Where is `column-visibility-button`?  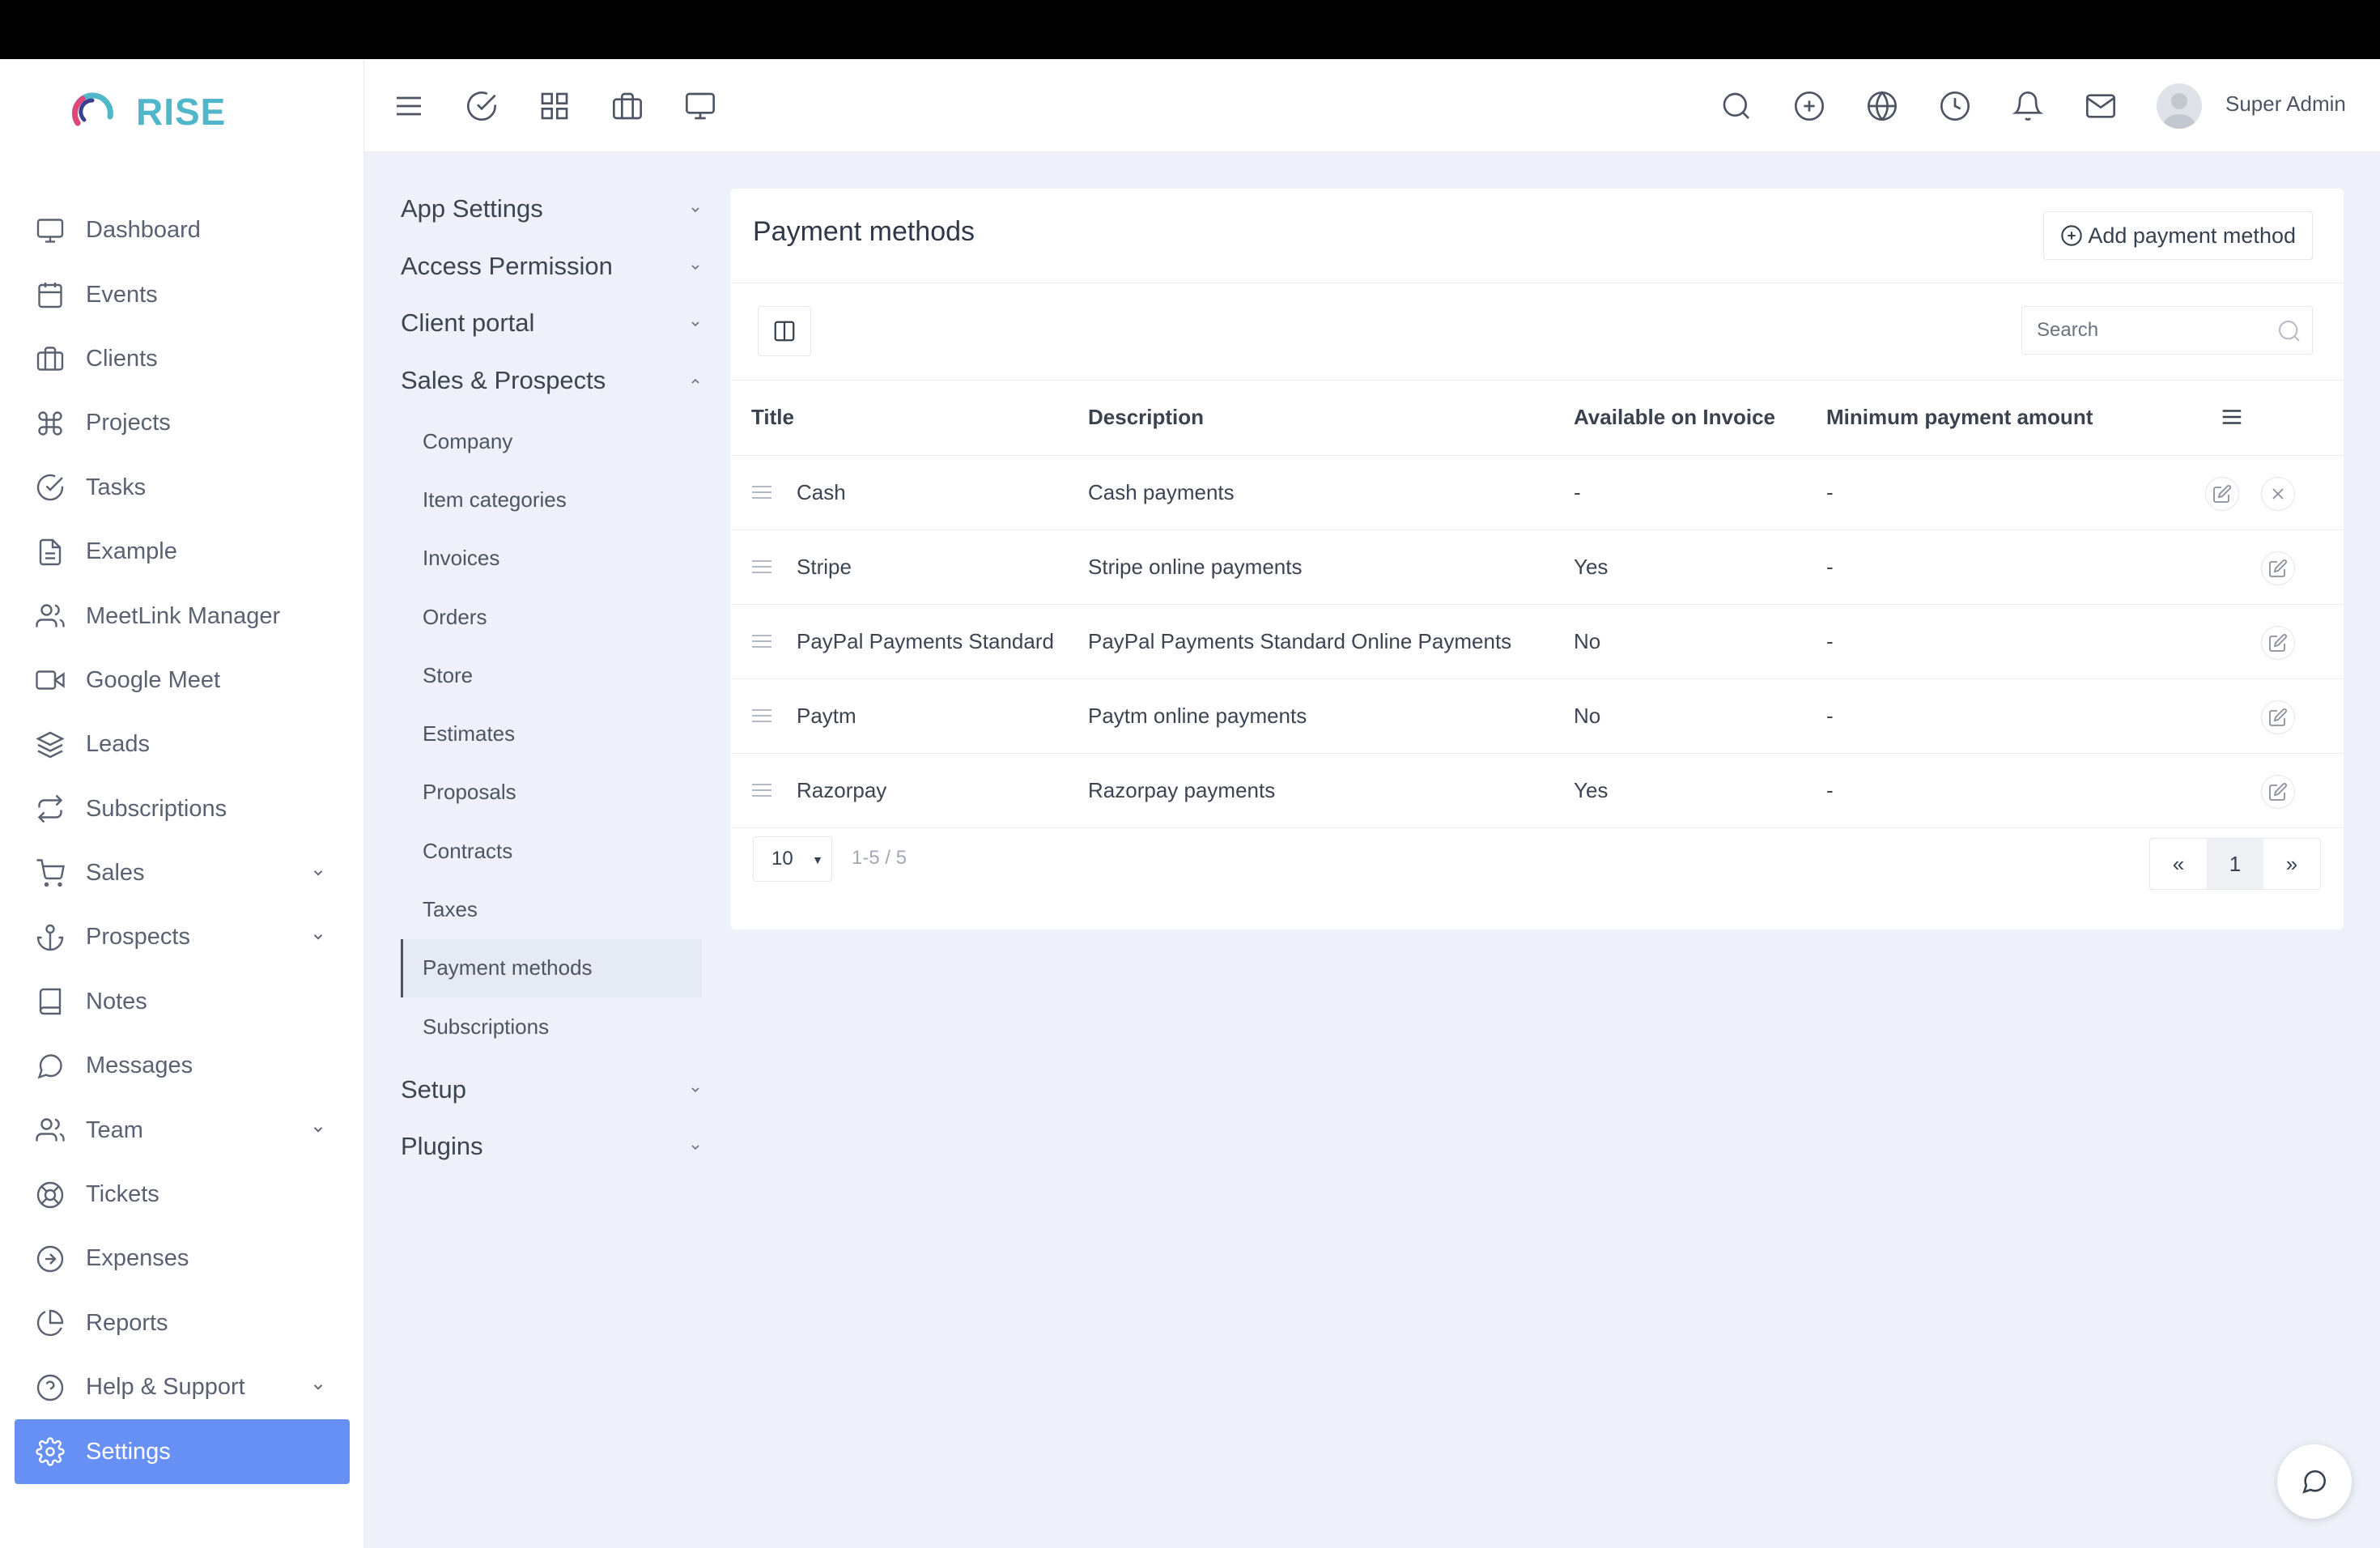 column-visibility-button is located at coordinates (784, 331).